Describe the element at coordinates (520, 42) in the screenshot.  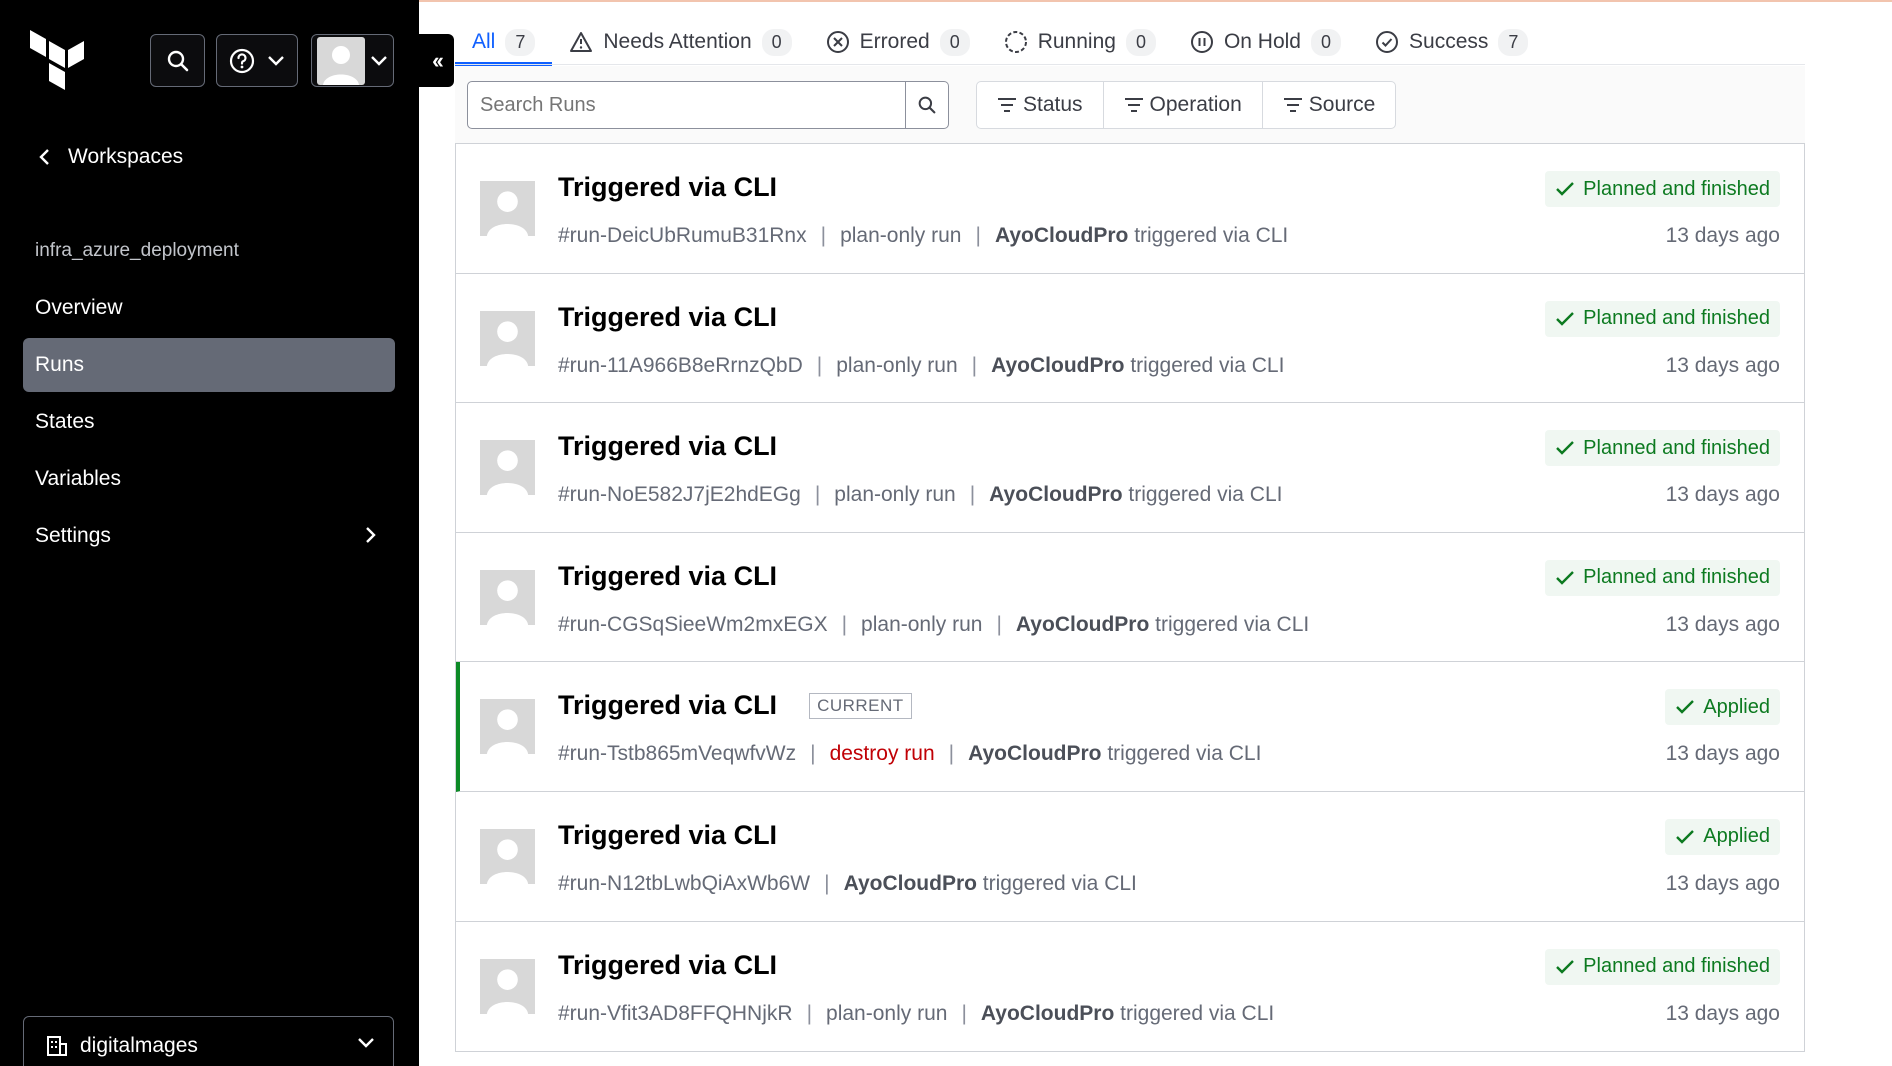
I see `tab-count: 7` at that location.